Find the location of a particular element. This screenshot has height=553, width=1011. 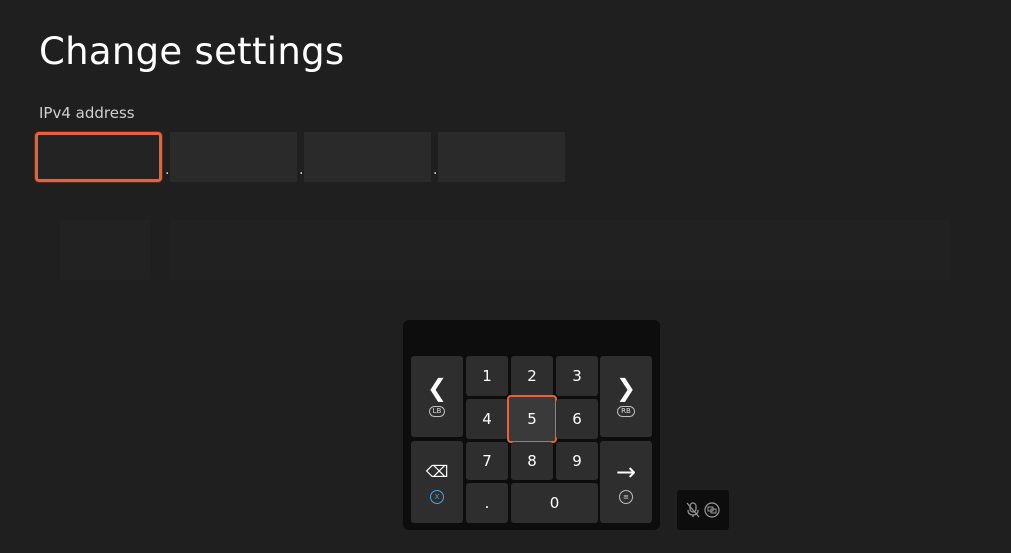

backspace-icon: ⌫ is located at coordinates (437, 471).